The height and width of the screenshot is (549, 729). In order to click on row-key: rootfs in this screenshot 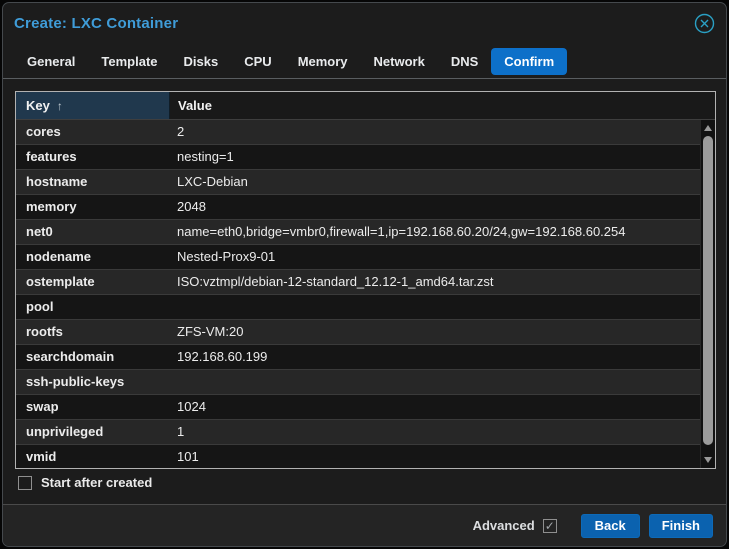, I will do `click(44, 331)`.